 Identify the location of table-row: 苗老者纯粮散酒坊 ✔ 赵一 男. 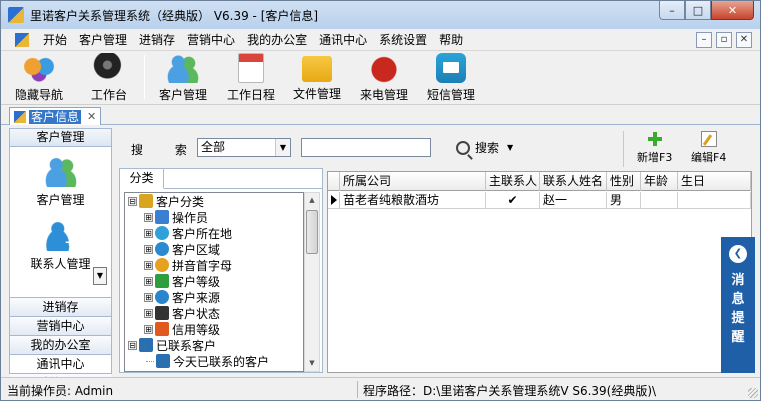
(539, 200).